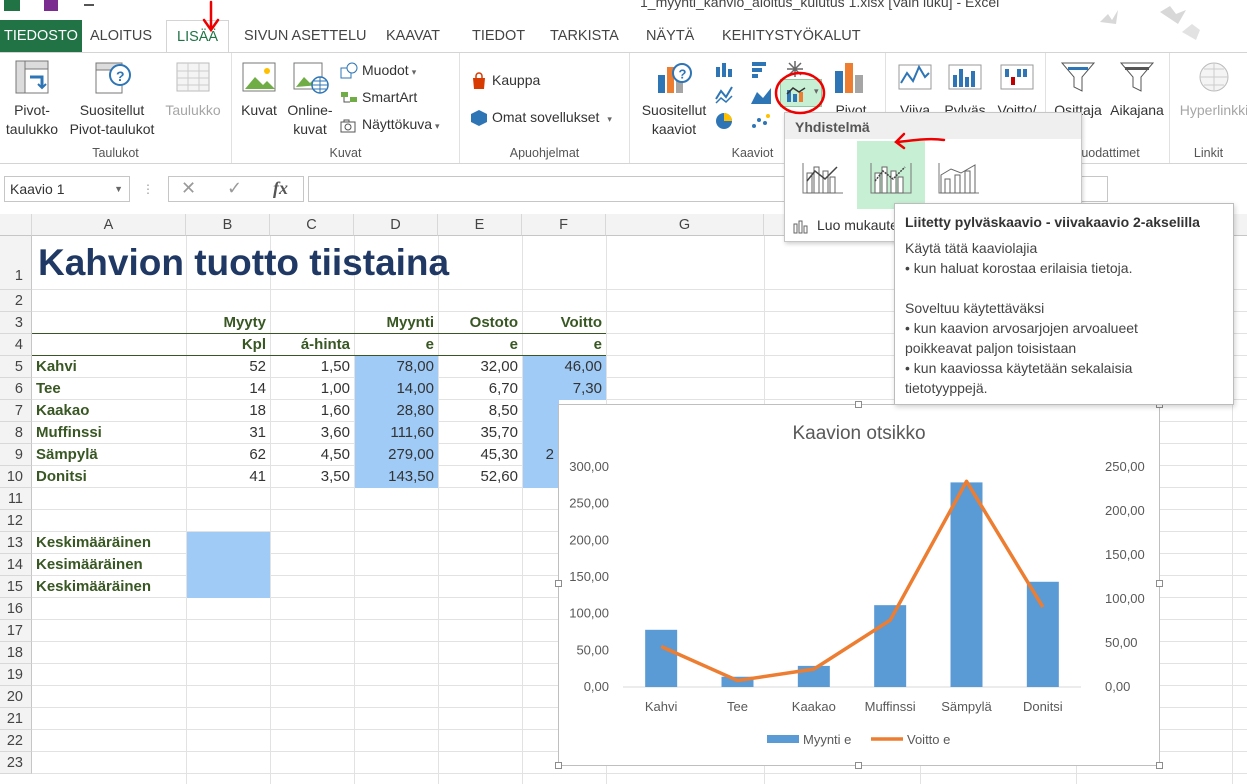  I want to click on waterfall-chart-icon, so click(795, 69).